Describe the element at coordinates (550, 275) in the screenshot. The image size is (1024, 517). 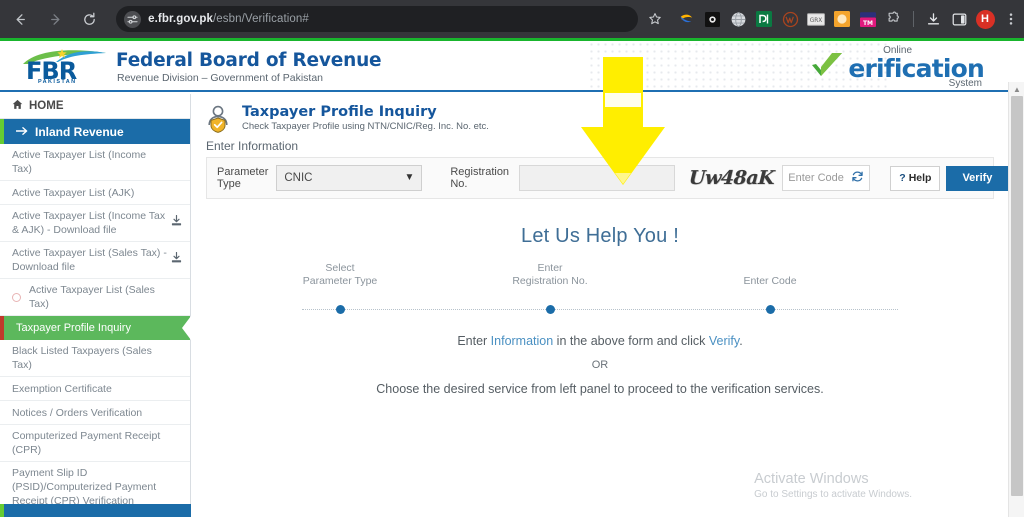
I see `step-2: Enter Registration No.` at that location.